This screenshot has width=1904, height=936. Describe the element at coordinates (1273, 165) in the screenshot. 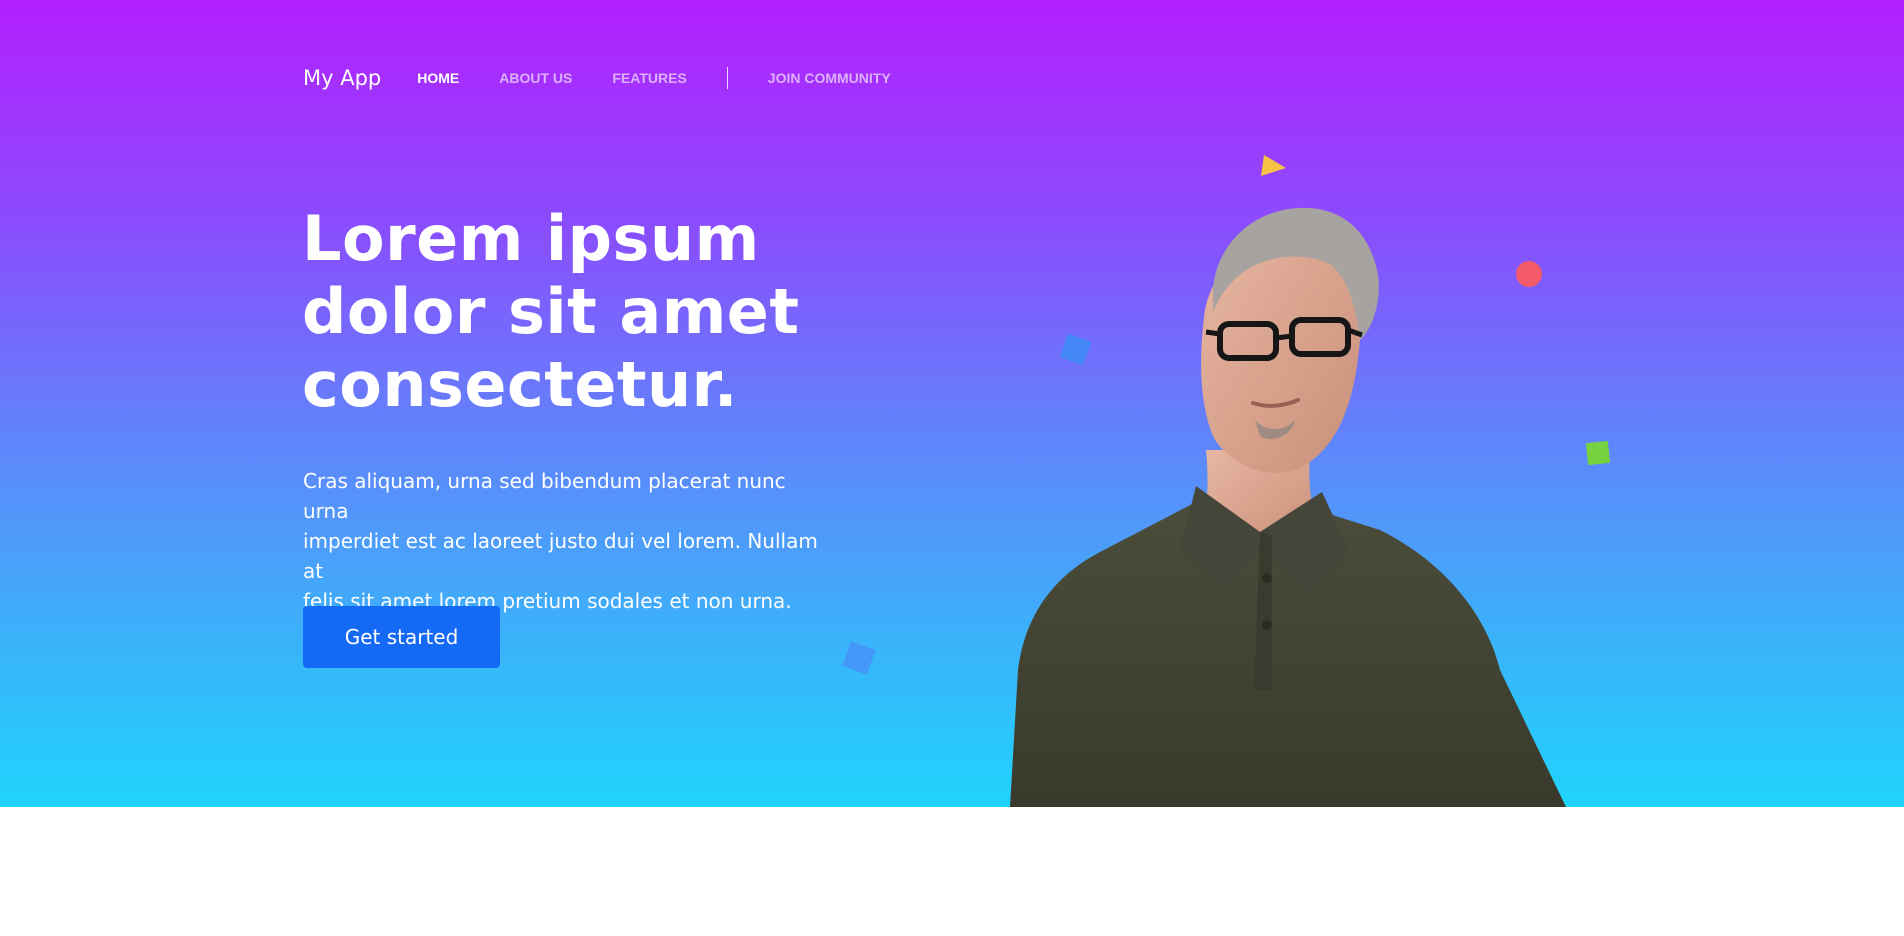

I see `triangle-decoration-icon` at that location.